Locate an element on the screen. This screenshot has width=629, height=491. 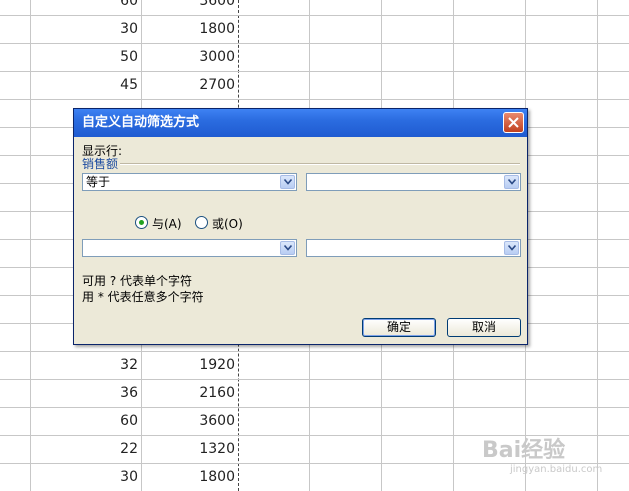
field-name-label: 销售额 is located at coordinates (100, 164).